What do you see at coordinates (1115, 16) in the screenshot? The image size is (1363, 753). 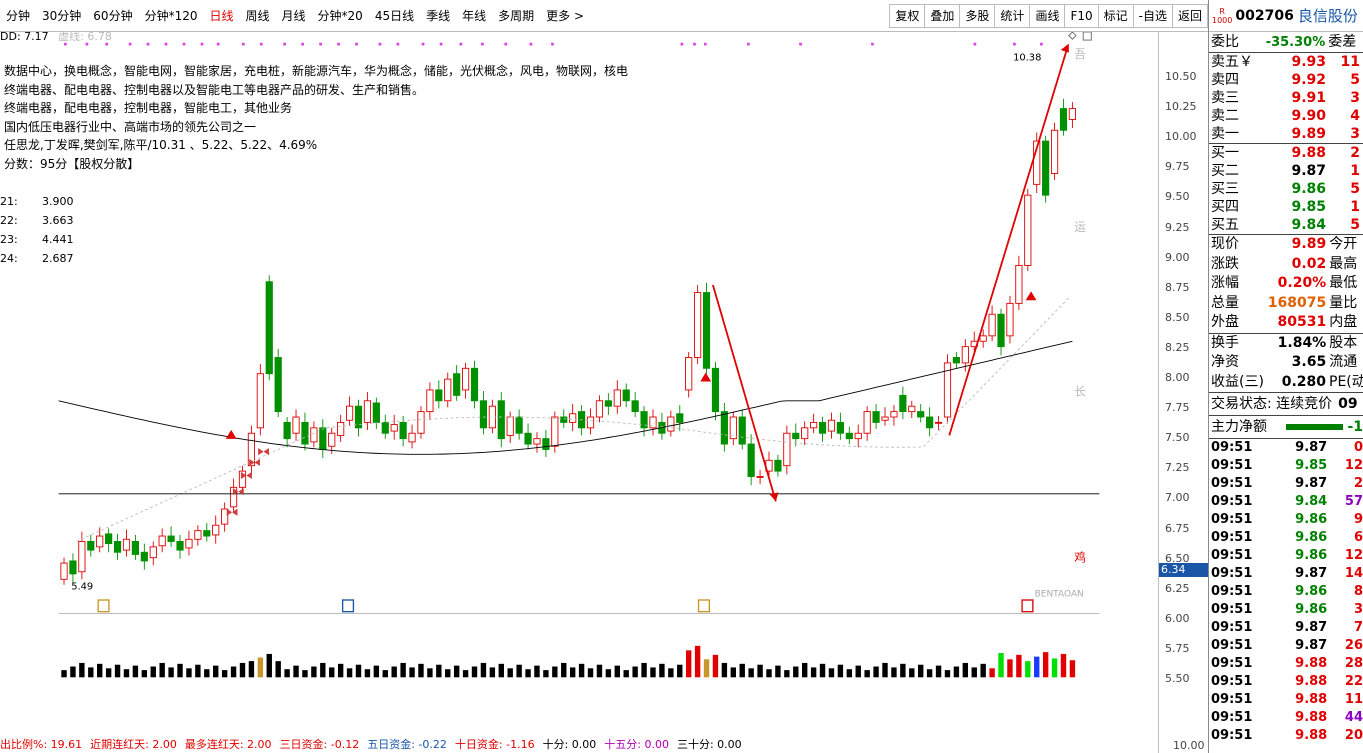 I see `tool-button-6: 标记` at bounding box center [1115, 16].